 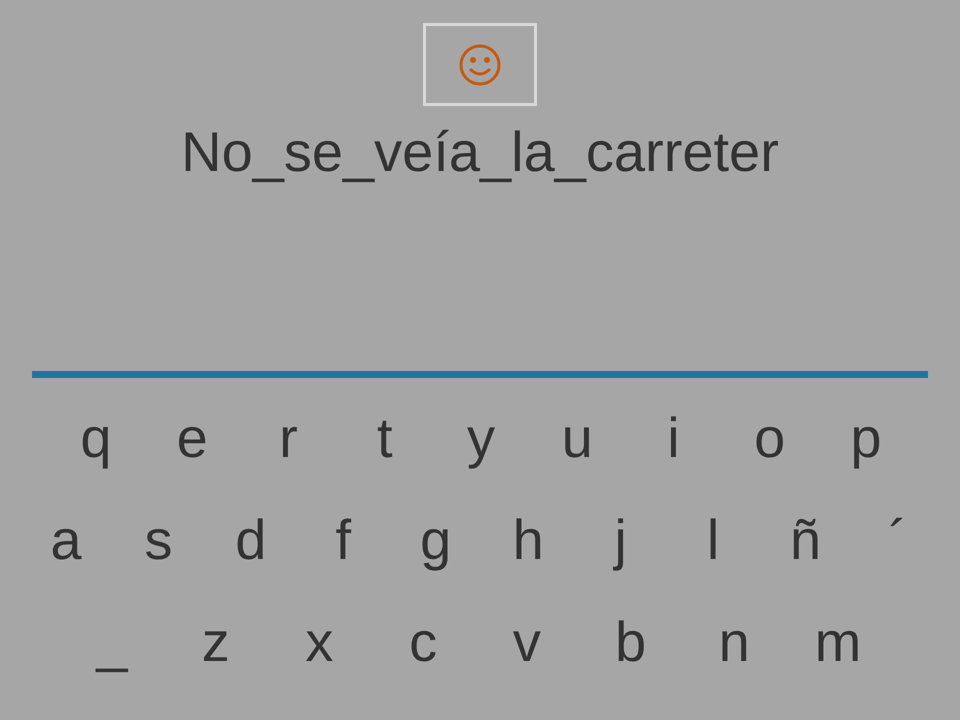 What do you see at coordinates (526, 642) in the screenshot?
I see `key-button: v` at bounding box center [526, 642].